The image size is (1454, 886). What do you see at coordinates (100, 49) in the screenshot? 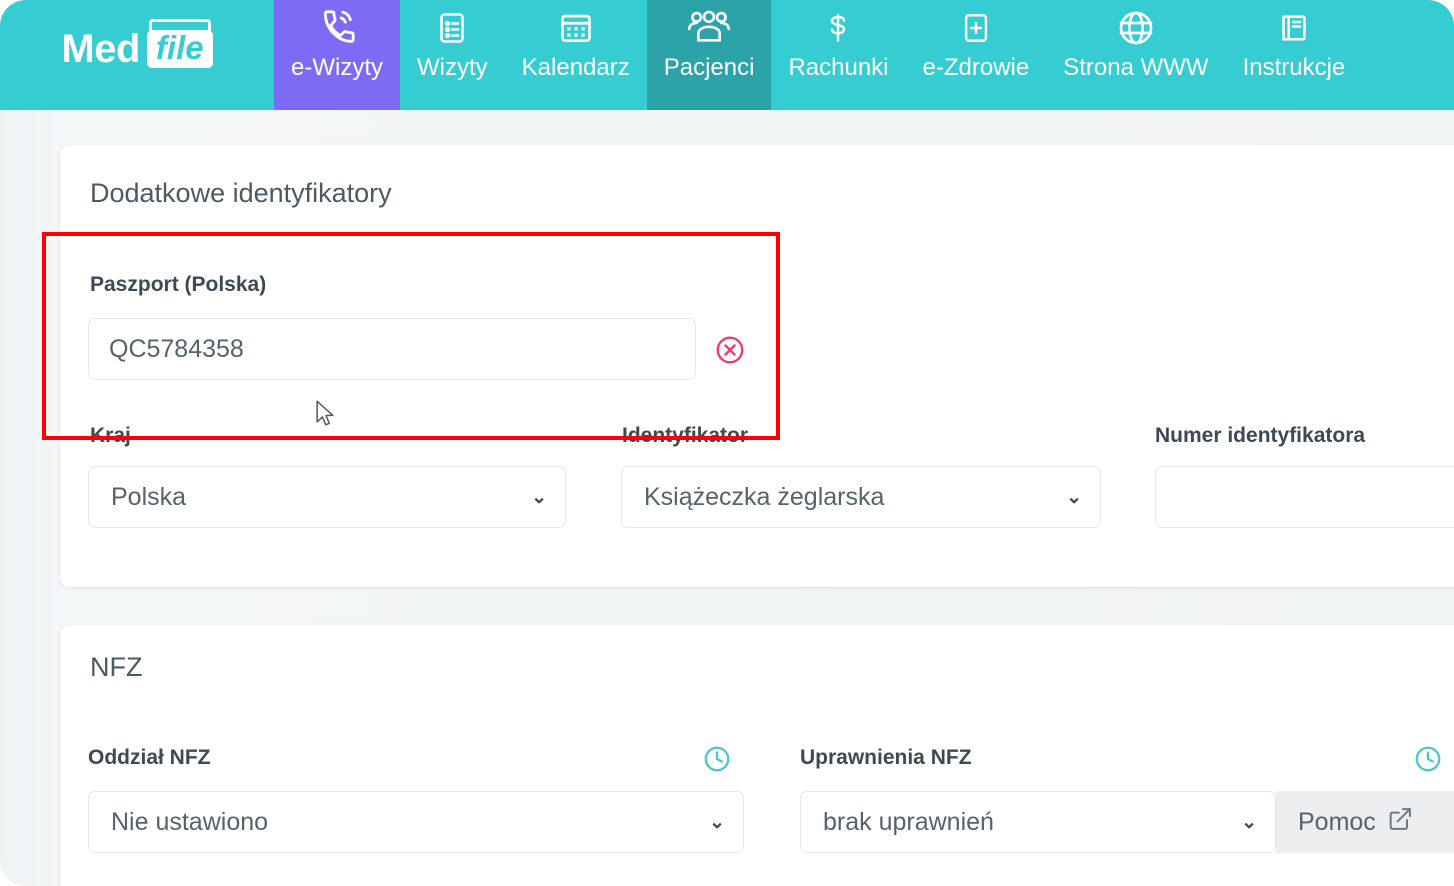
I see `brand-name-med: Med` at bounding box center [100, 49].